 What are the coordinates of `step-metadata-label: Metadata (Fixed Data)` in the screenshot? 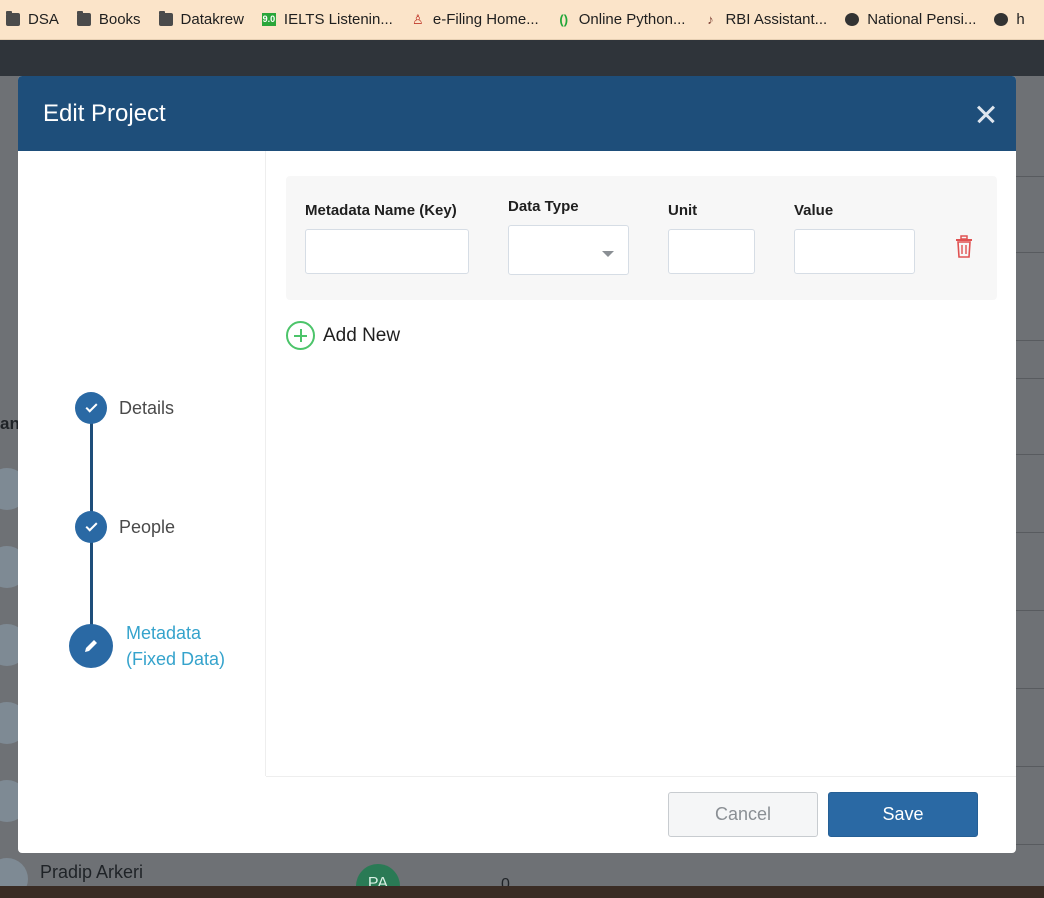 It's located at (175, 646).